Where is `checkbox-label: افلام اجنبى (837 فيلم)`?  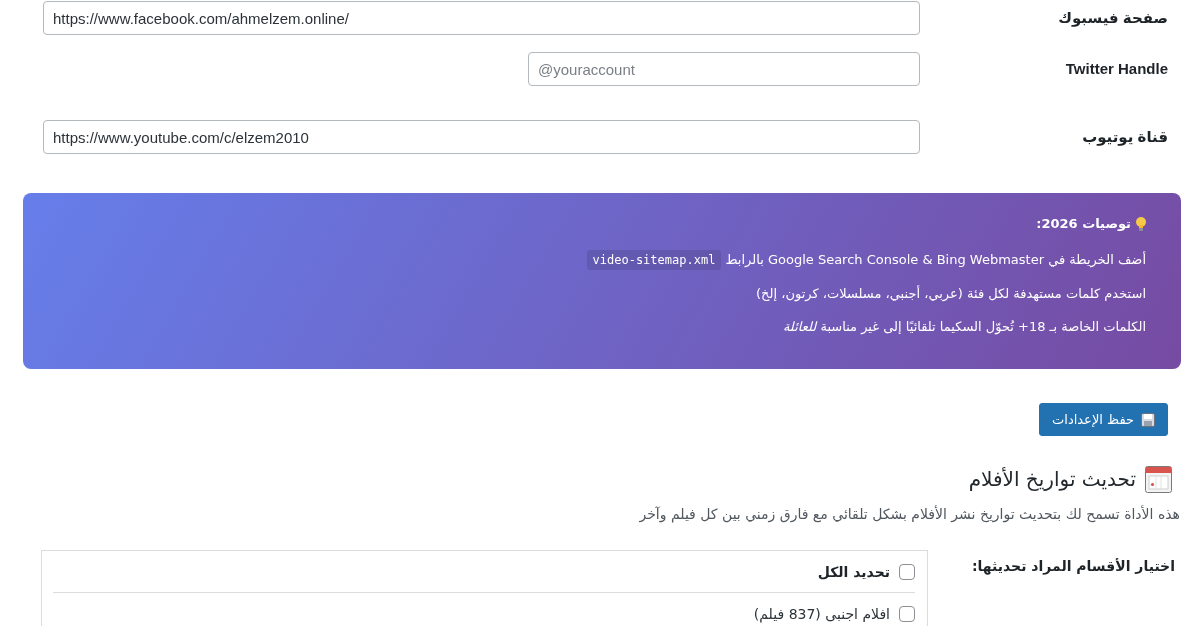
checkbox-label: افلام اجنبى (837 فيلم) is located at coordinates (821, 614).